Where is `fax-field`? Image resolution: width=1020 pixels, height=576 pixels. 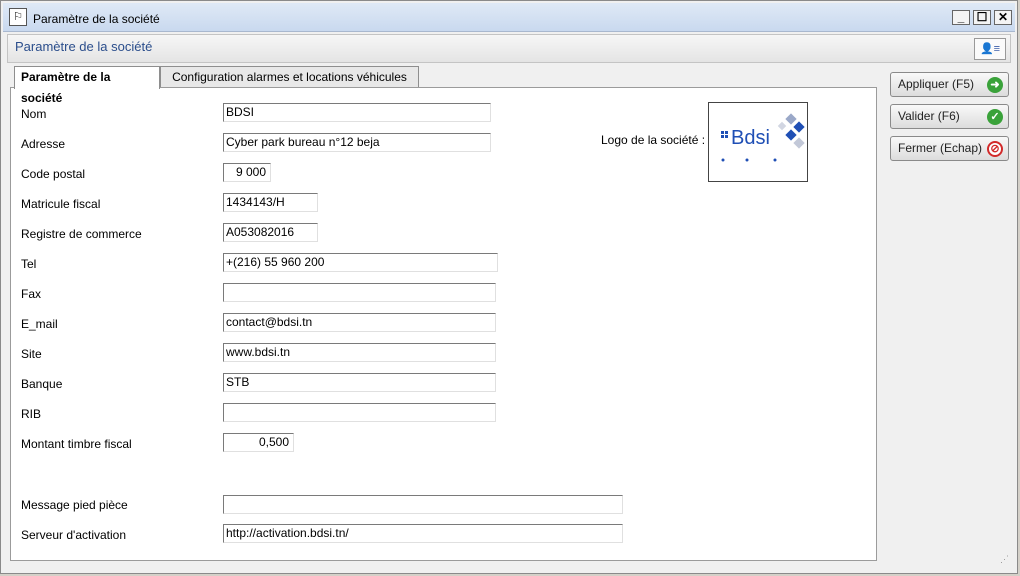 fax-field is located at coordinates (359, 292).